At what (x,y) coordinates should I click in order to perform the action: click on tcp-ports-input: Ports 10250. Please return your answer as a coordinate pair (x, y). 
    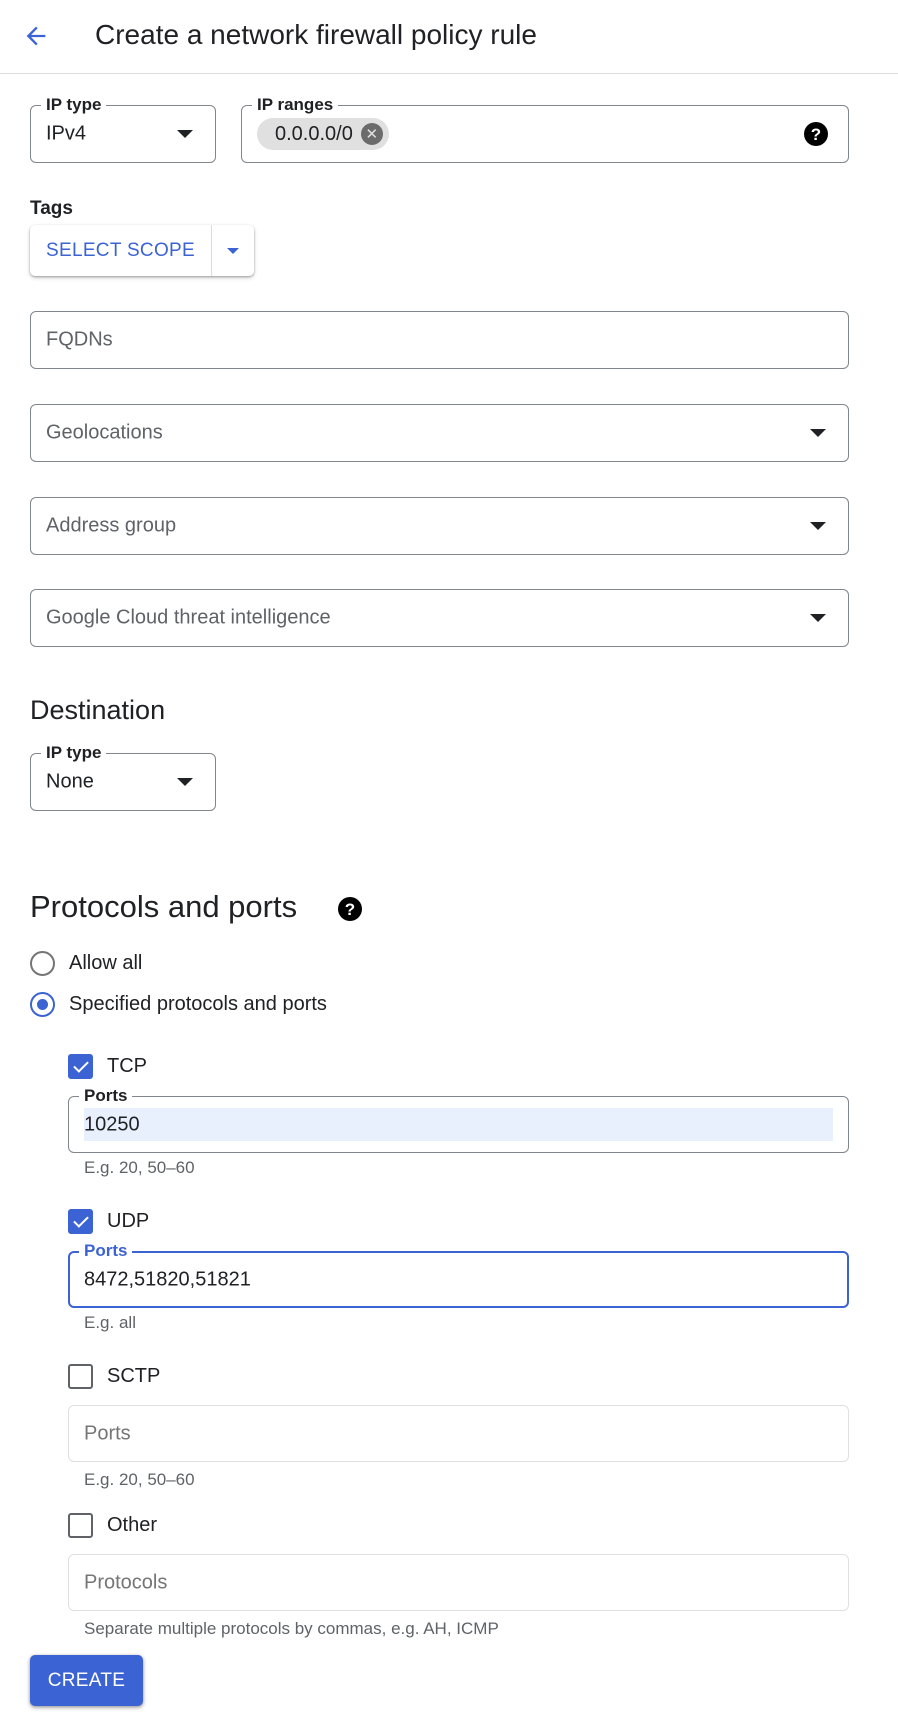
    Looking at the image, I should click on (458, 1119).